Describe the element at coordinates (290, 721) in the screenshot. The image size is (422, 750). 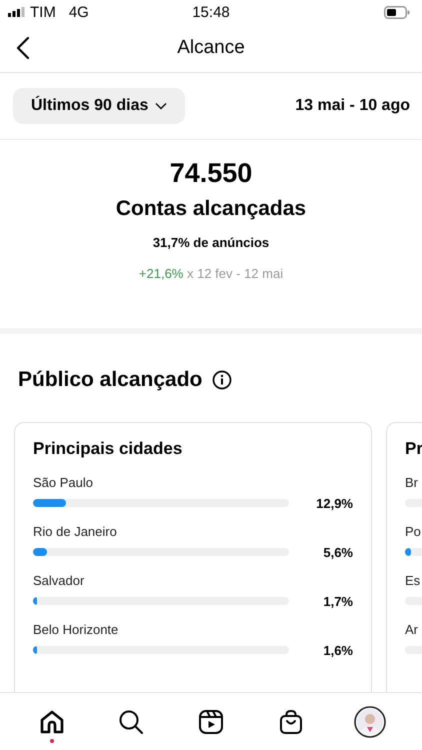
I see `shopping-bag-icon` at that location.